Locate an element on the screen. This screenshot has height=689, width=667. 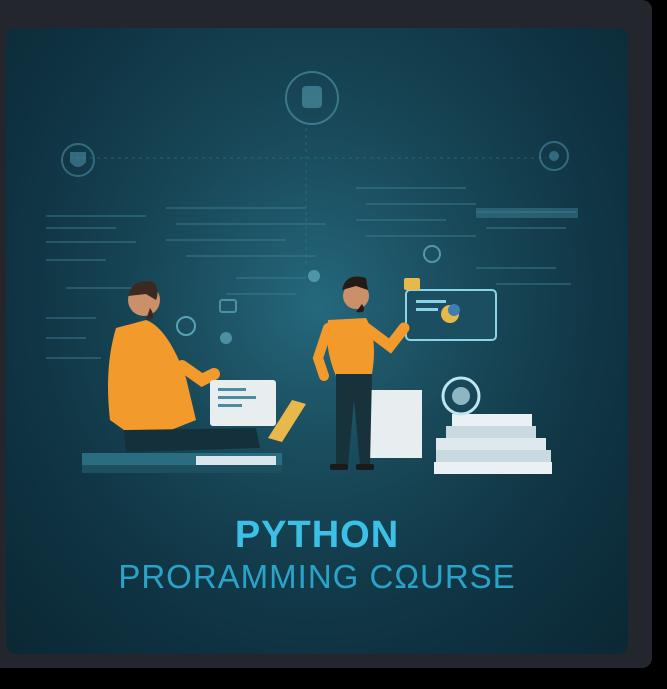
poster-subtitle: PRORAMMING CΩURSE is located at coordinates (317, 576).